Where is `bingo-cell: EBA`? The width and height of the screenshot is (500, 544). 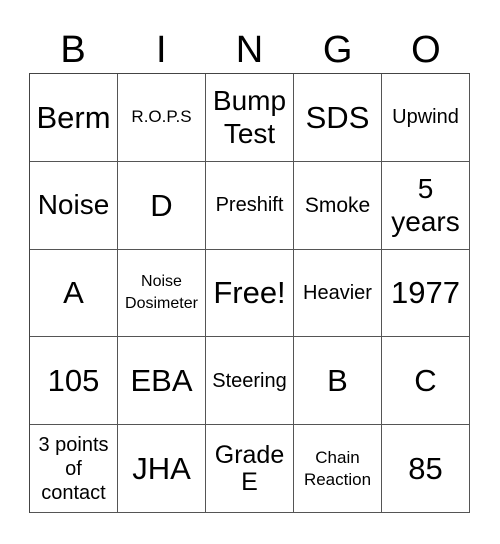 bingo-cell: EBA is located at coordinates (162, 381).